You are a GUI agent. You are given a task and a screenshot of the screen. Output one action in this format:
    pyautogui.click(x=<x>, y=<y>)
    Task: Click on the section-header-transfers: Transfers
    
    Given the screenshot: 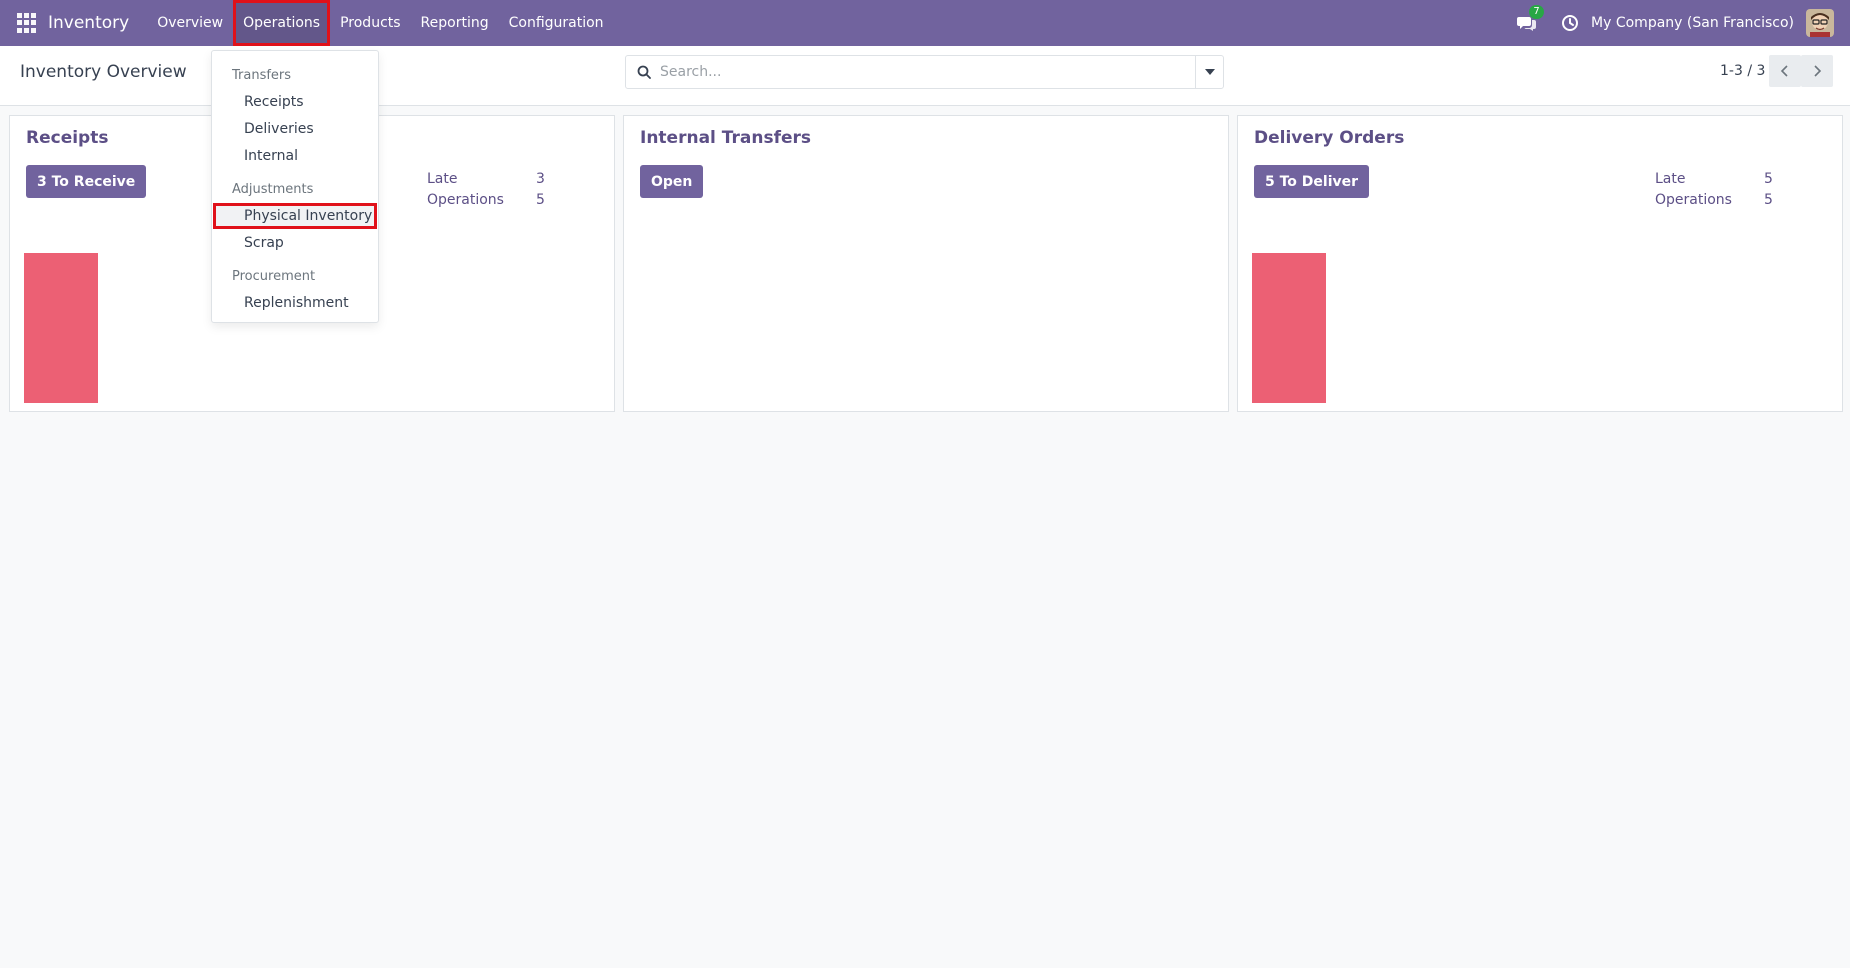 What is the action you would take?
    pyautogui.click(x=262, y=75)
    